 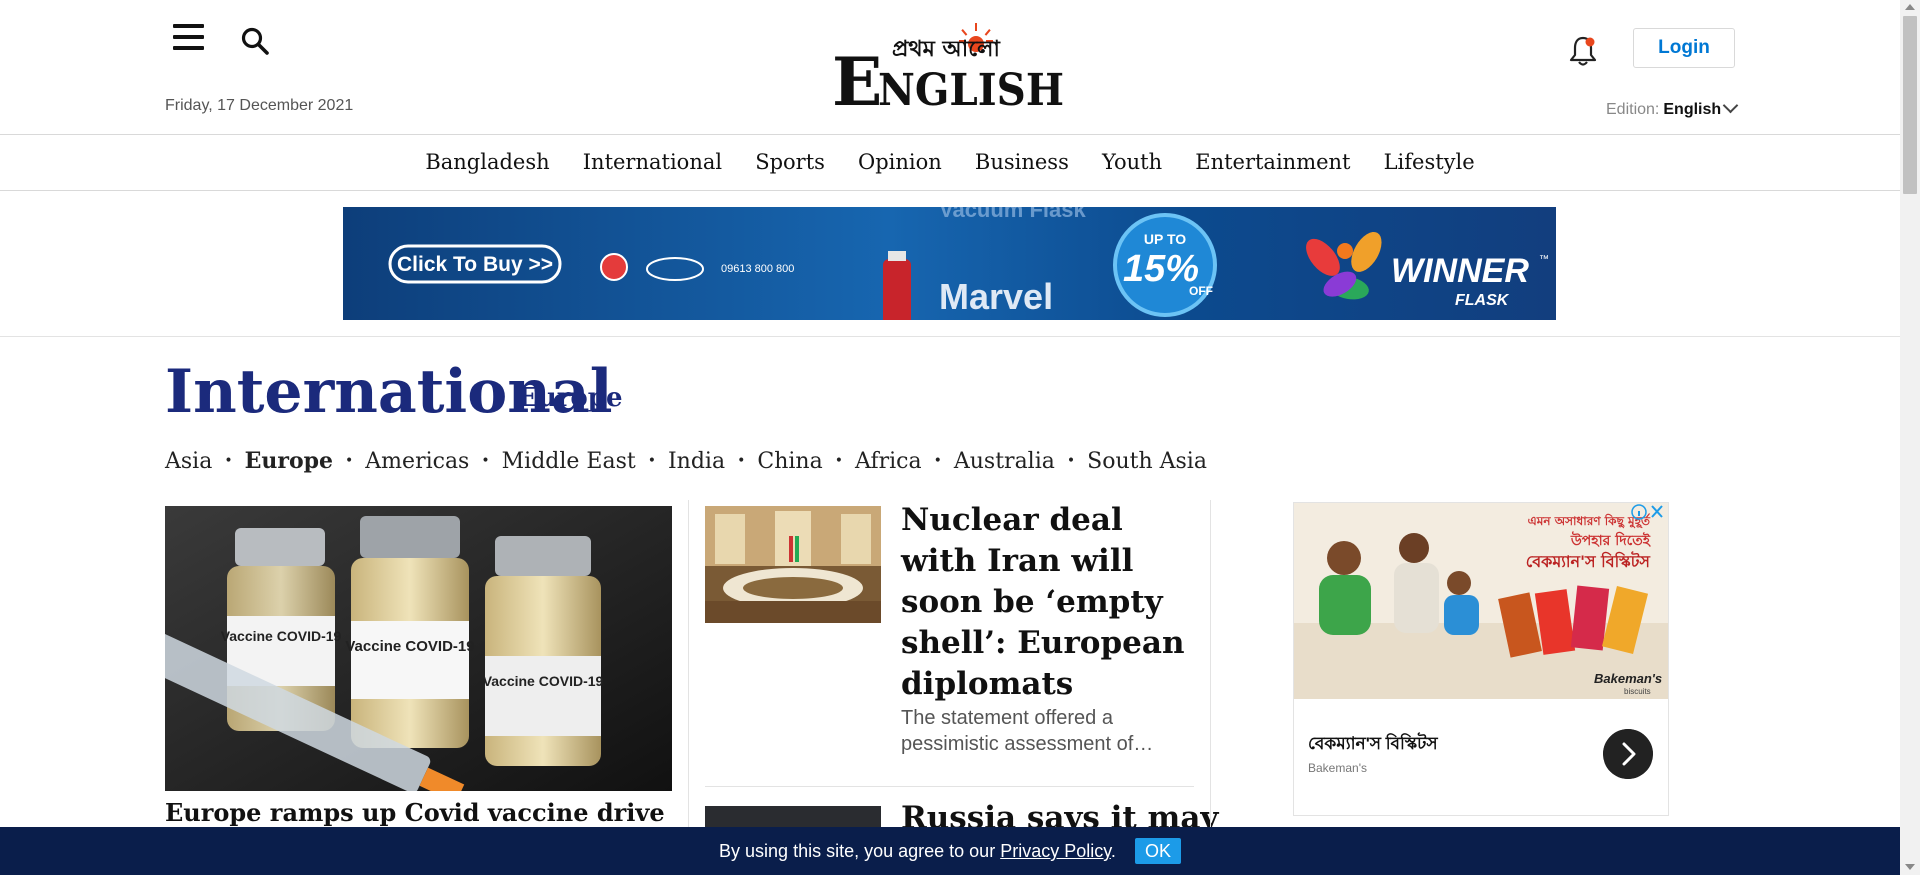 What do you see at coordinates (475, 264) in the screenshot?
I see `ad-cta: Click To Buy >>` at bounding box center [475, 264].